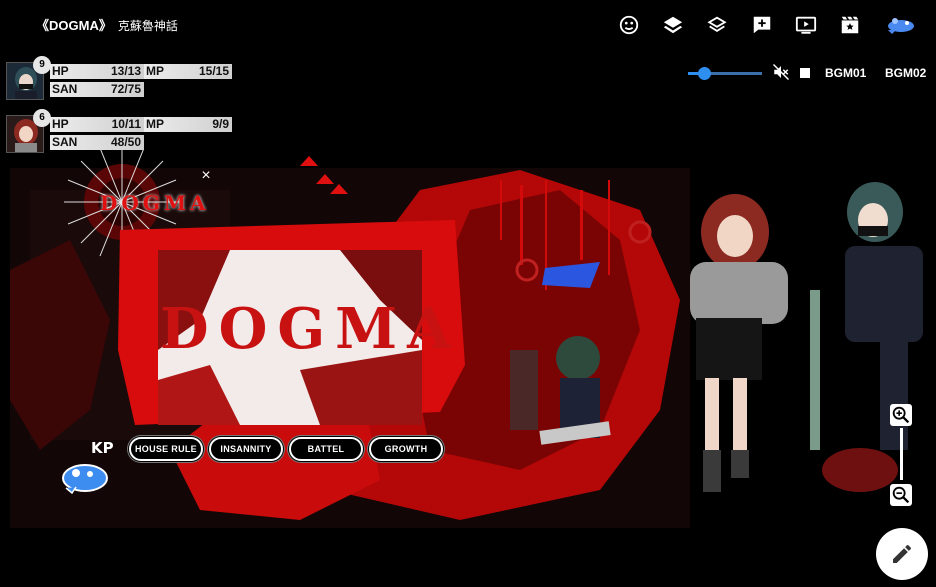 The height and width of the screenshot is (587, 936). Describe the element at coordinates (845, 73) in the screenshot. I see `bgm-01-button: BGM01` at that location.